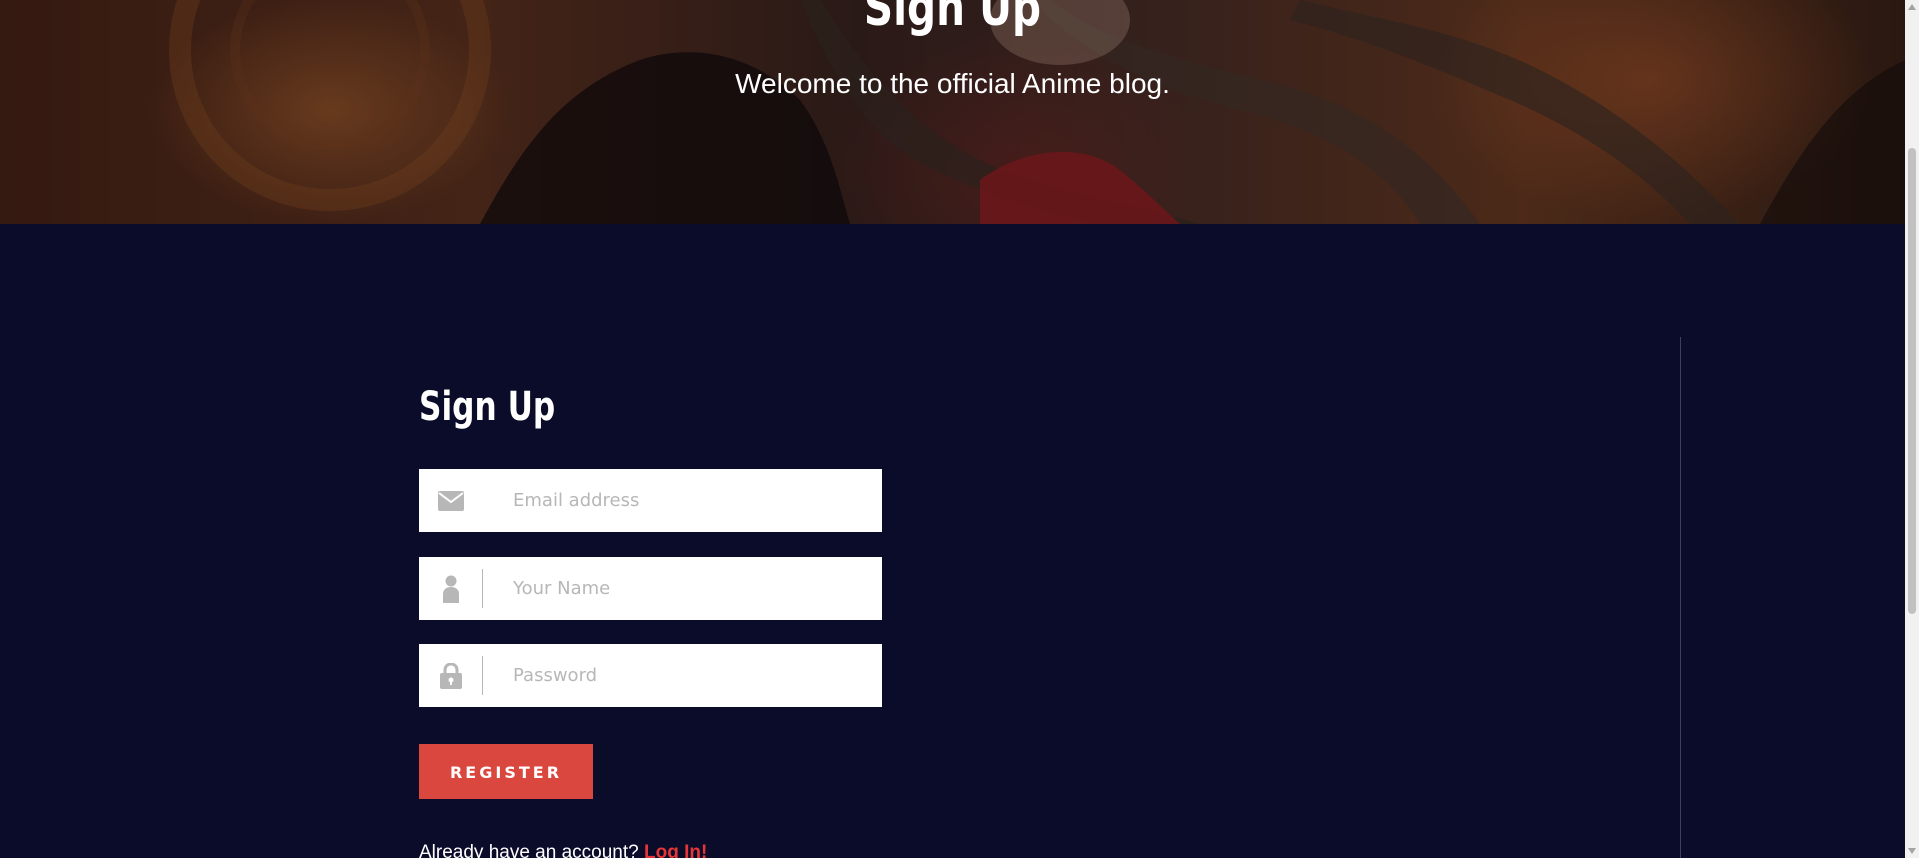  What do you see at coordinates (1912, 7) in the screenshot?
I see `scroll-up-arrow-icon` at bounding box center [1912, 7].